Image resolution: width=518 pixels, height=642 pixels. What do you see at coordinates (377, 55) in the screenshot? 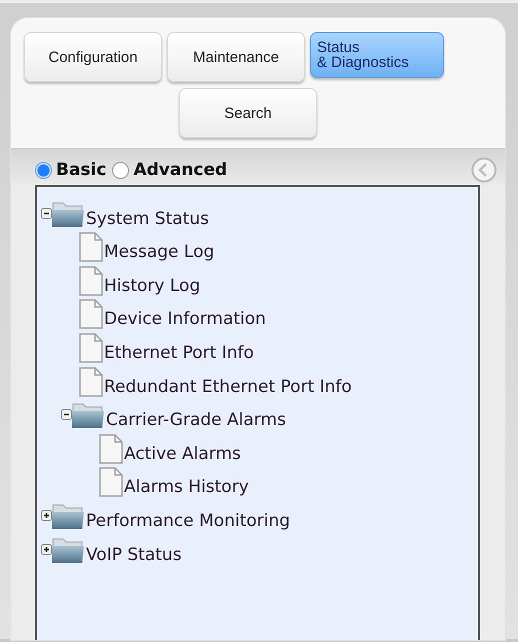
I see `nav-tab: Status & Diagnostics` at bounding box center [377, 55].